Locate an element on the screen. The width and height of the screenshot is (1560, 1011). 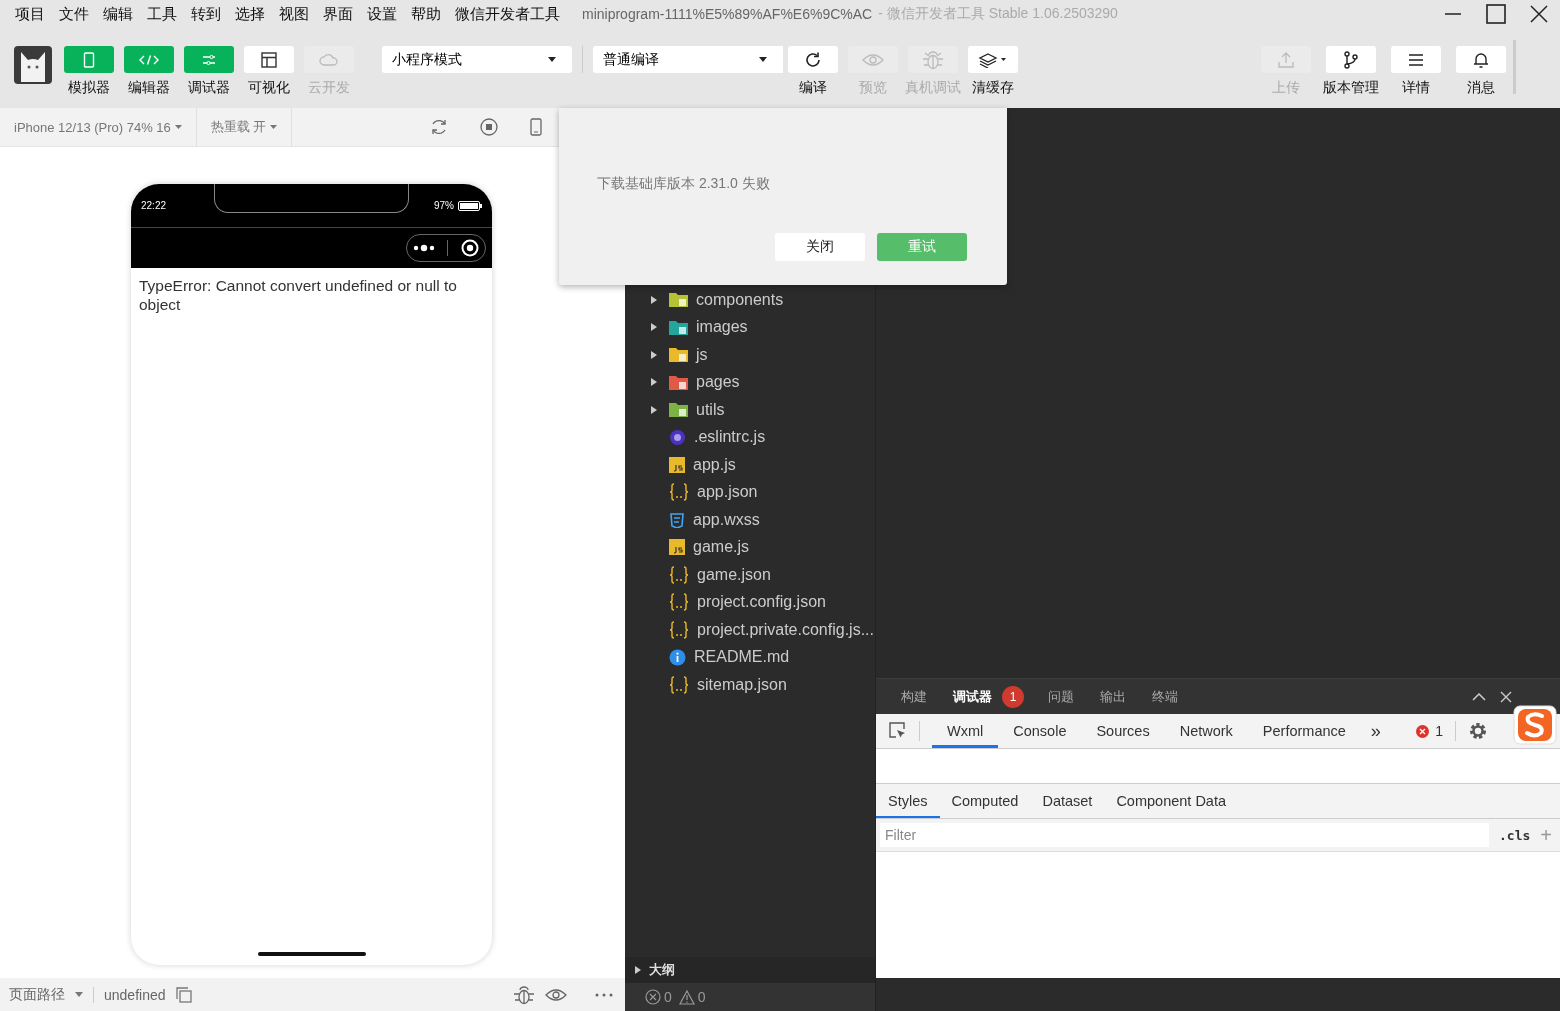
devtools-tab: Wxml is located at coordinates (965, 731).